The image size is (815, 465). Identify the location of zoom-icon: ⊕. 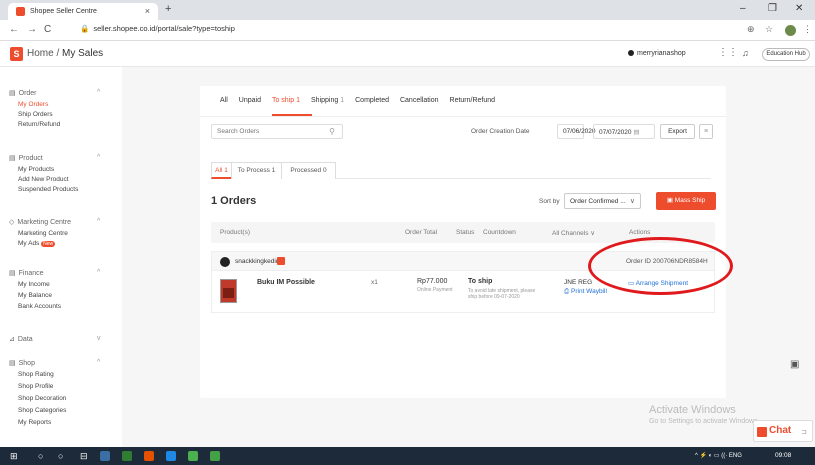
(751, 29).